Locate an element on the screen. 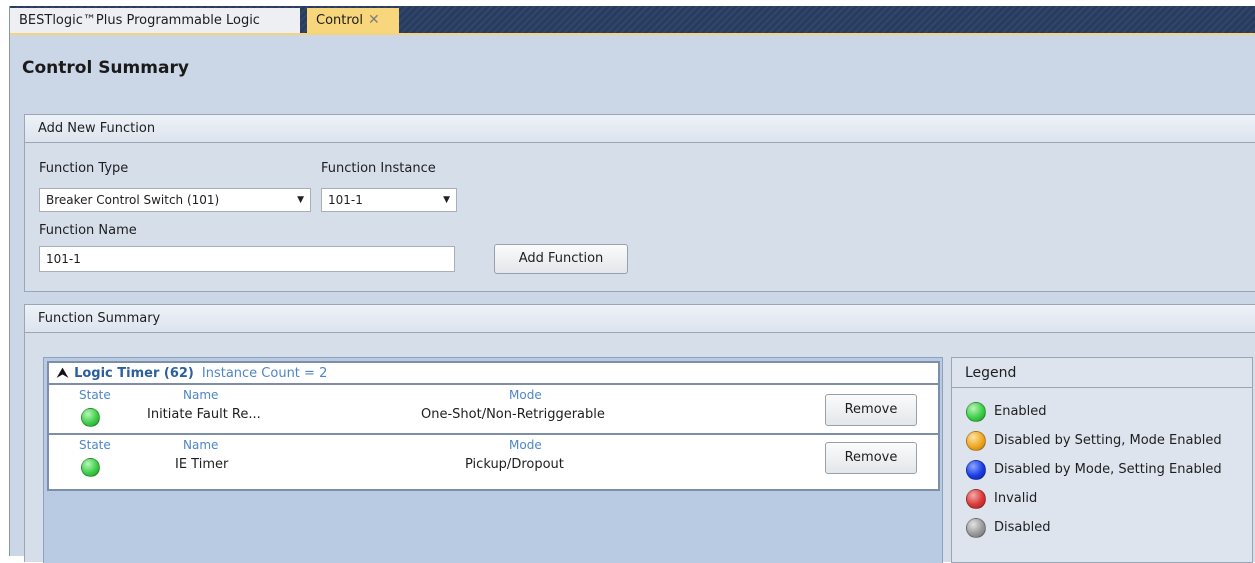 This screenshot has height=563, width=1255. double-chevron-up-icon: ⮝ is located at coordinates (62, 373).